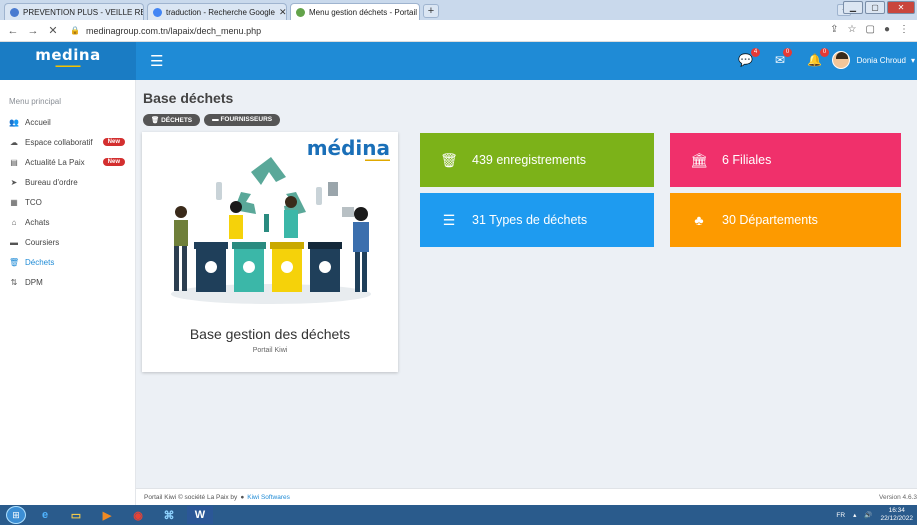 The width and height of the screenshot is (917, 525). I want to click on bookmark-star-icon: ☆, so click(852, 29).